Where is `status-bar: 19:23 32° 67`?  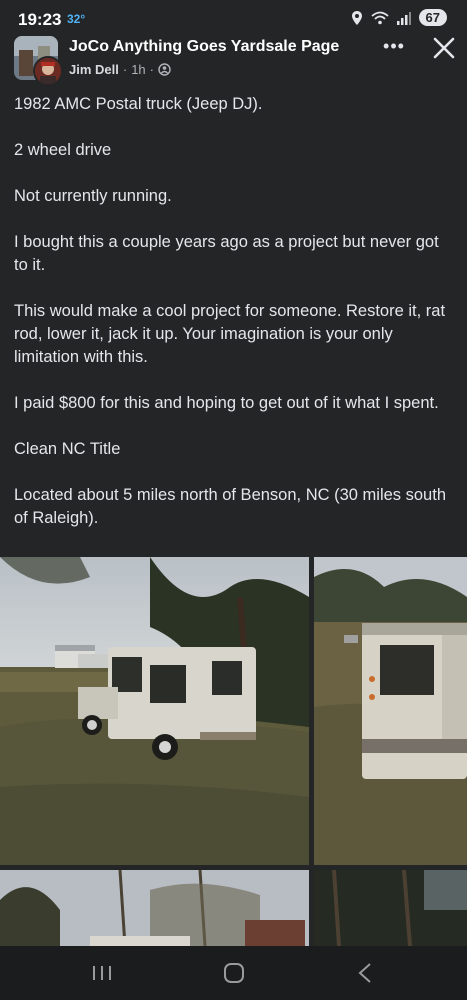
status-bar: 19:23 32° 67 is located at coordinates (233, 18).